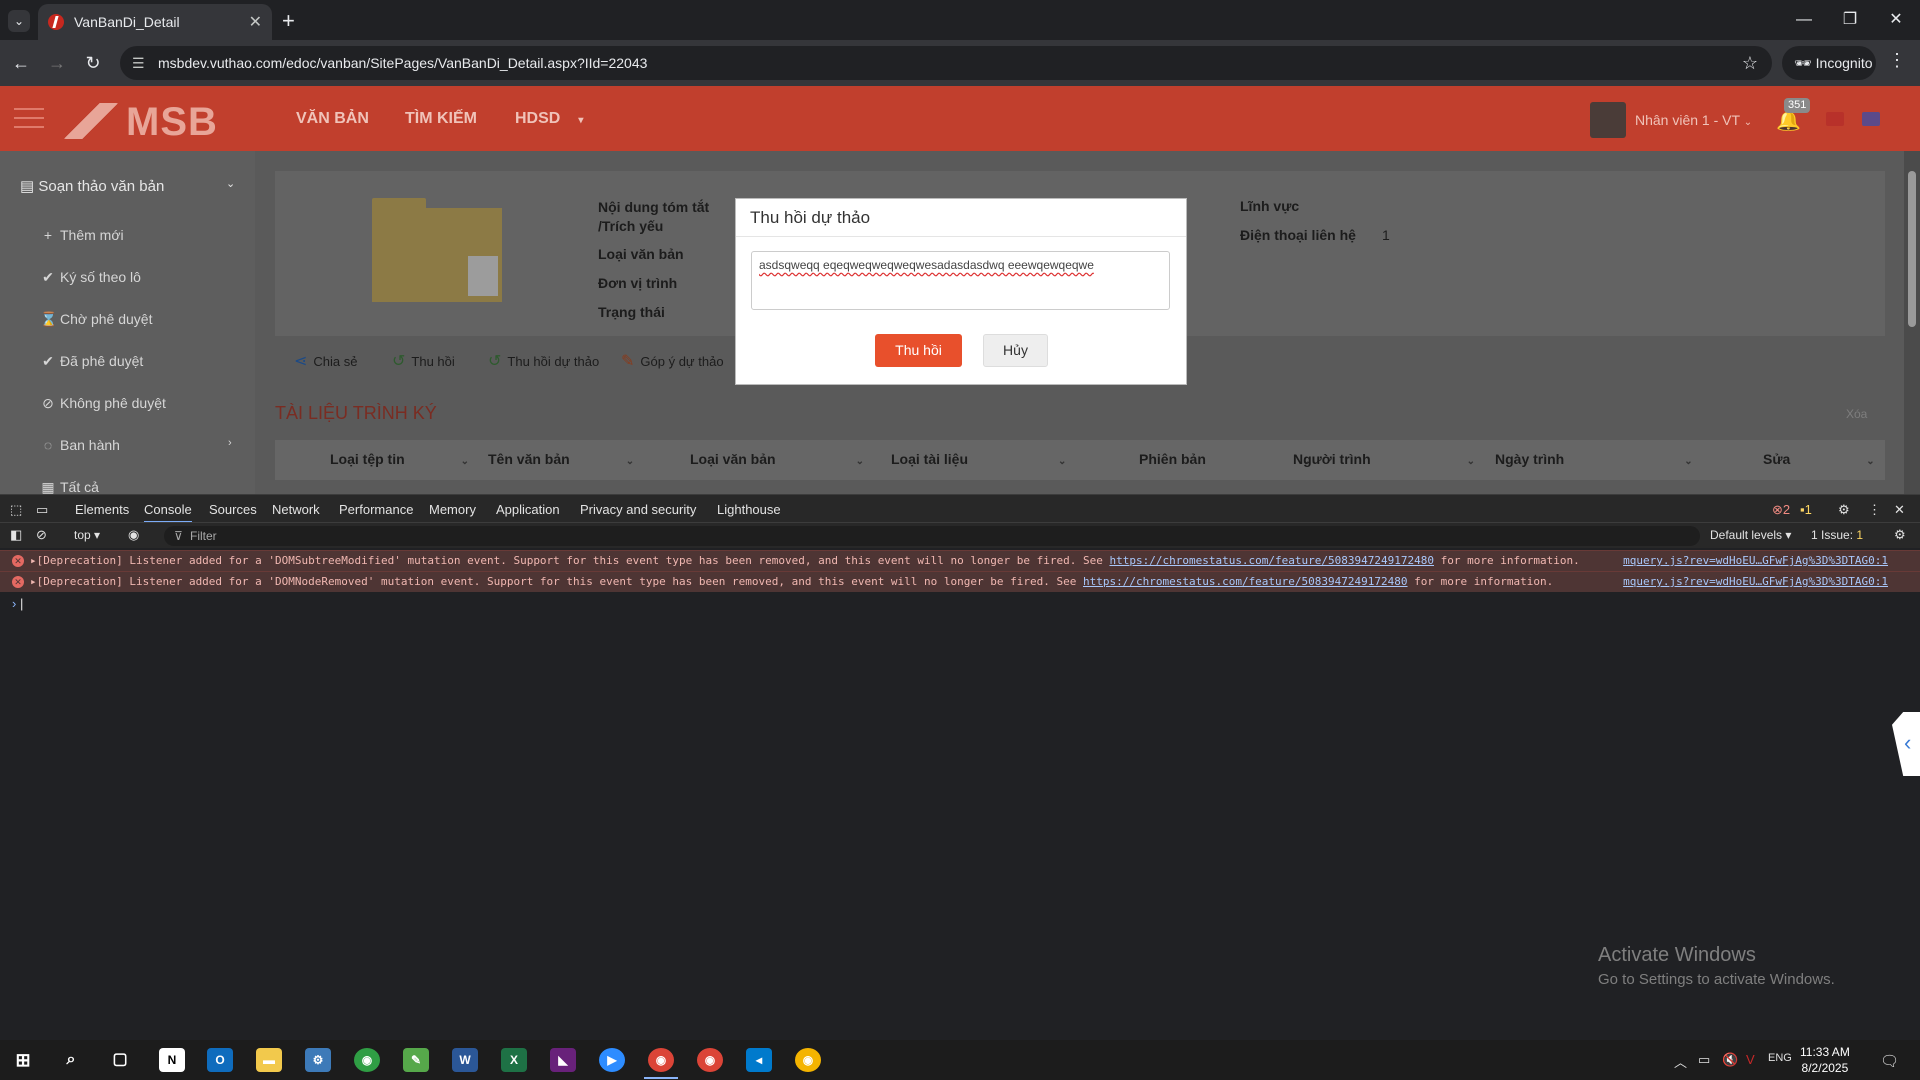 The image size is (1920, 1080). What do you see at coordinates (140, 122) in the screenshot?
I see `msb-logo: MSB` at bounding box center [140, 122].